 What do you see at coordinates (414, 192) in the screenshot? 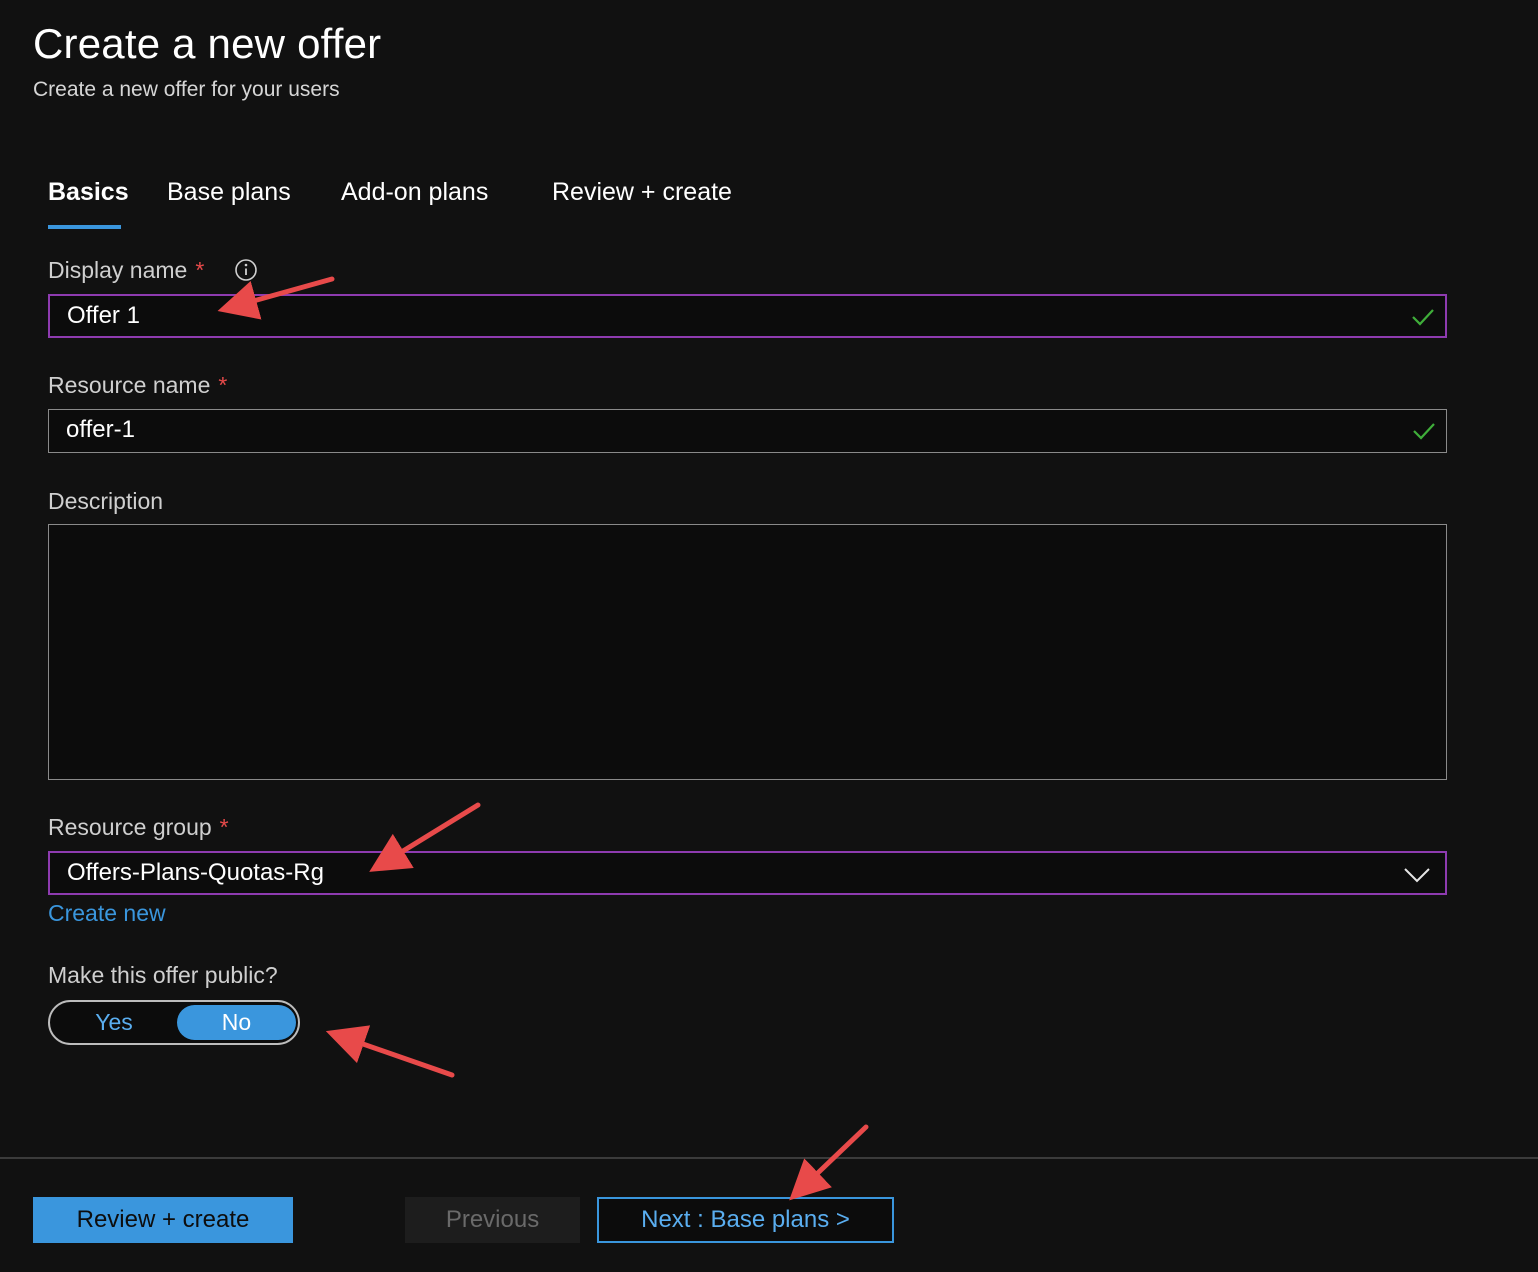
I see `tab-add-on-plans: Add-on plans` at bounding box center [414, 192].